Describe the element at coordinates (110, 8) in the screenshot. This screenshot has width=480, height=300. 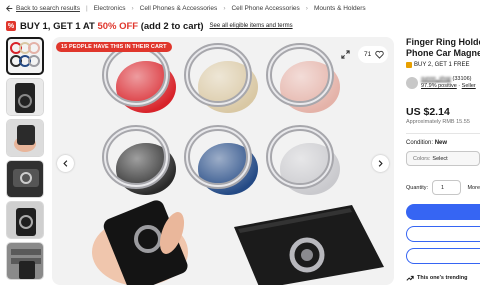
I see `breadcrumb-item-electronics: Electronics` at that location.